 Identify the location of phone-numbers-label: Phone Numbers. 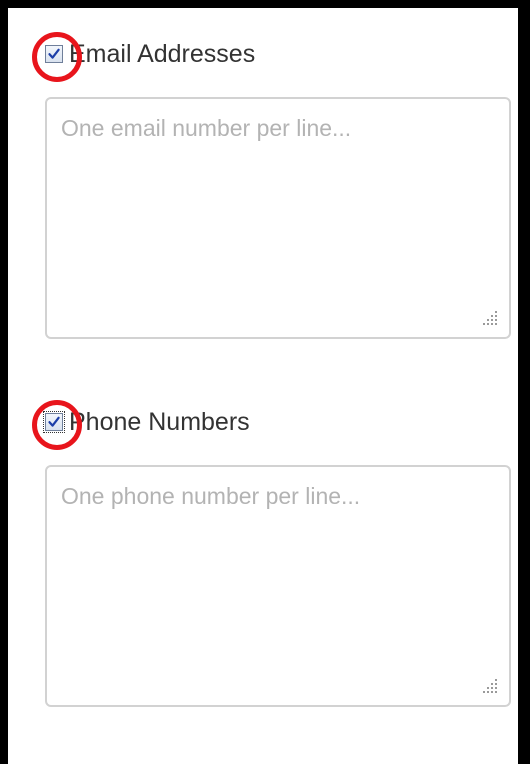
(159, 422).